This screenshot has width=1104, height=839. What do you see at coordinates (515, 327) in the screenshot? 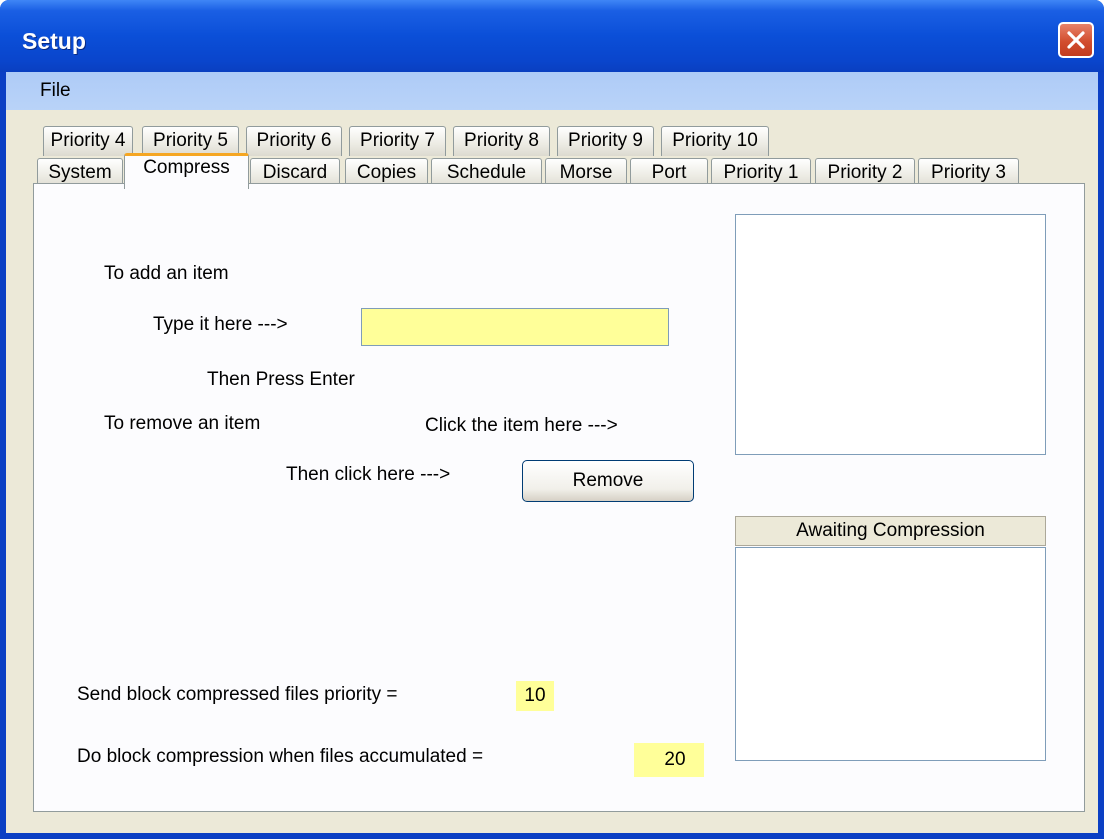
I see `add-item-input` at bounding box center [515, 327].